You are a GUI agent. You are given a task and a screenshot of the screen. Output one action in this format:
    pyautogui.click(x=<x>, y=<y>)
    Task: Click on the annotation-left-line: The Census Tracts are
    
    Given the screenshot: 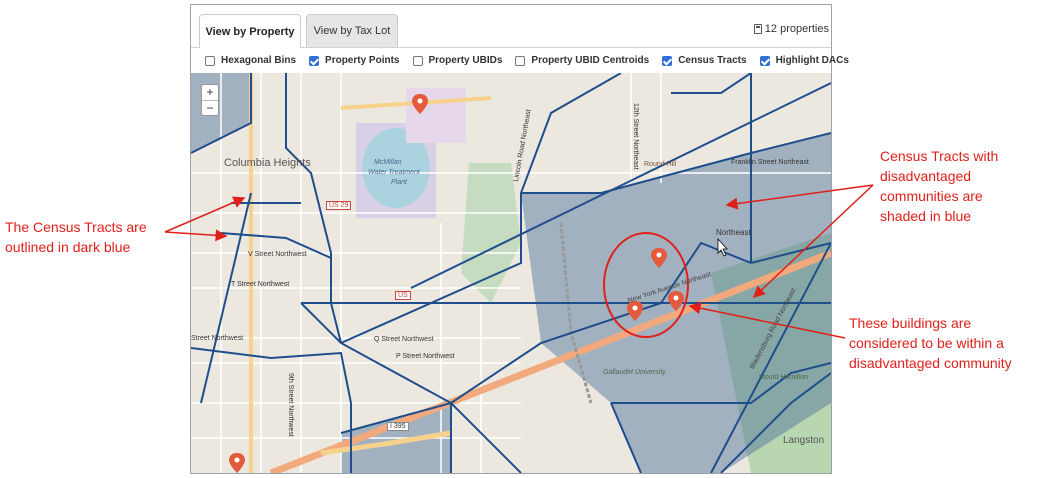 What is the action you would take?
    pyautogui.click(x=76, y=227)
    